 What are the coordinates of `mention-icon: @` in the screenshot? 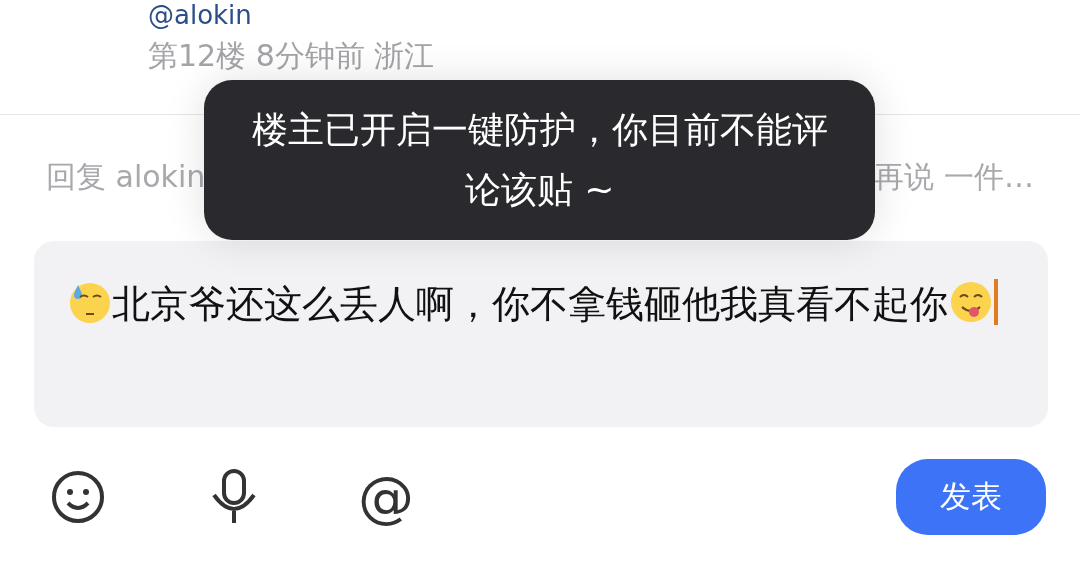 It's located at (386, 497).